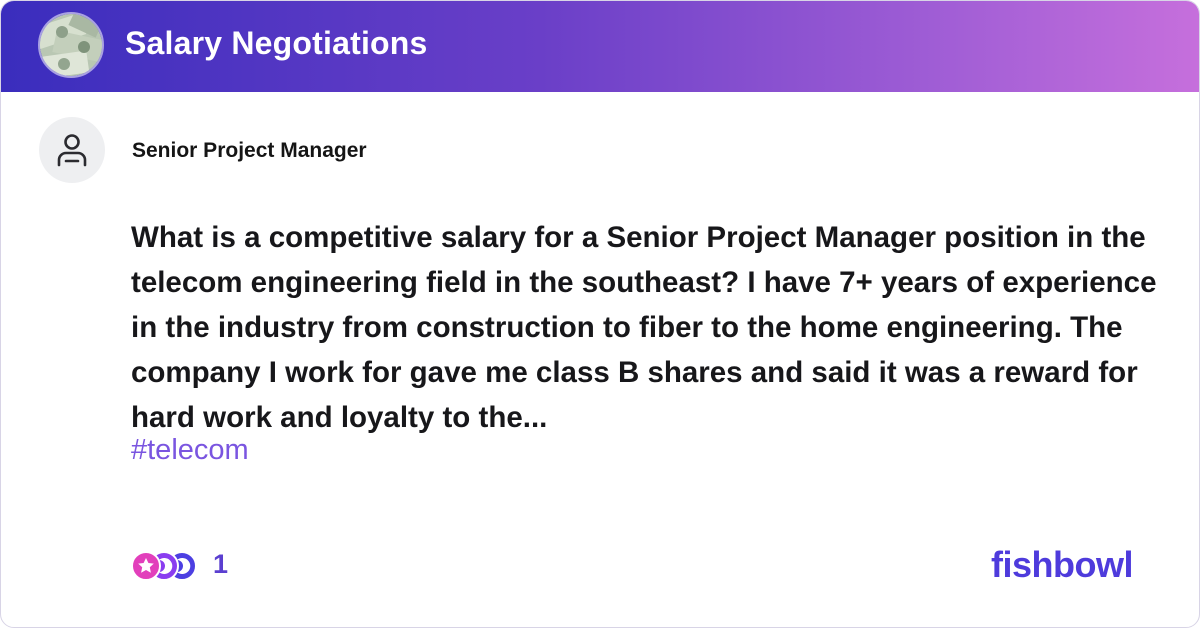  What do you see at coordinates (249, 150) in the screenshot?
I see `author-title: Senior Project Manager` at bounding box center [249, 150].